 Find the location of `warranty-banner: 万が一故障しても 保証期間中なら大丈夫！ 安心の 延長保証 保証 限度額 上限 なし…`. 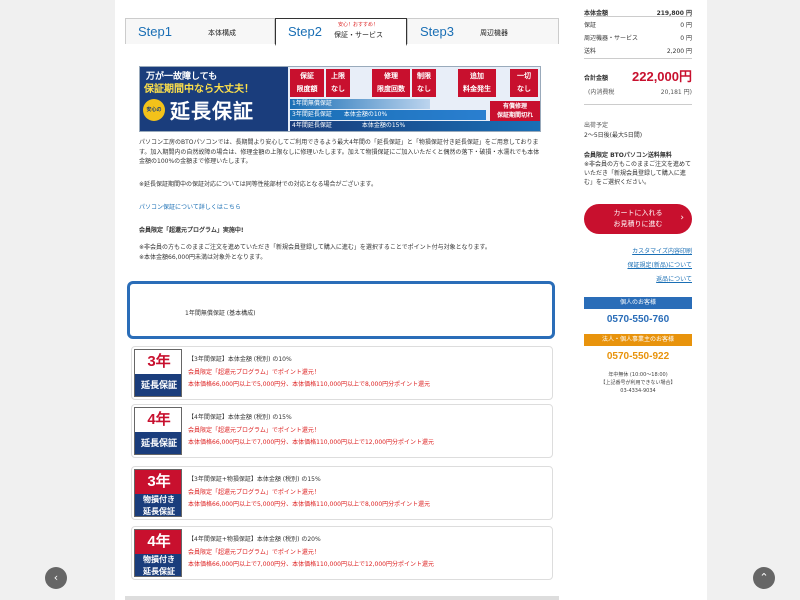

warranty-banner: 万が一故障しても 保証期間中なら大丈夫！ 安心の 延長保証 保証 限度額 上限 なし… is located at coordinates (340, 99).